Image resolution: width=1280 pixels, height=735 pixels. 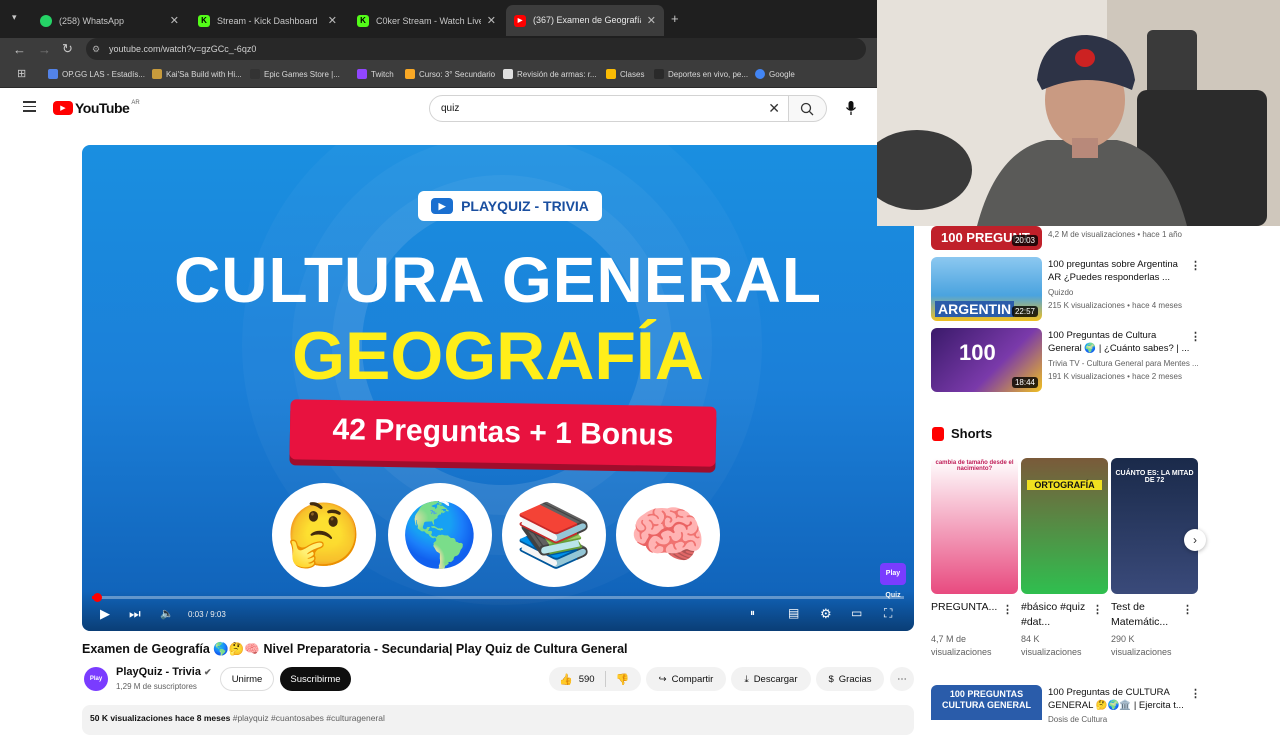 What do you see at coordinates (208, 672) in the screenshot?
I see `verified-icon: ✔` at bounding box center [208, 672].